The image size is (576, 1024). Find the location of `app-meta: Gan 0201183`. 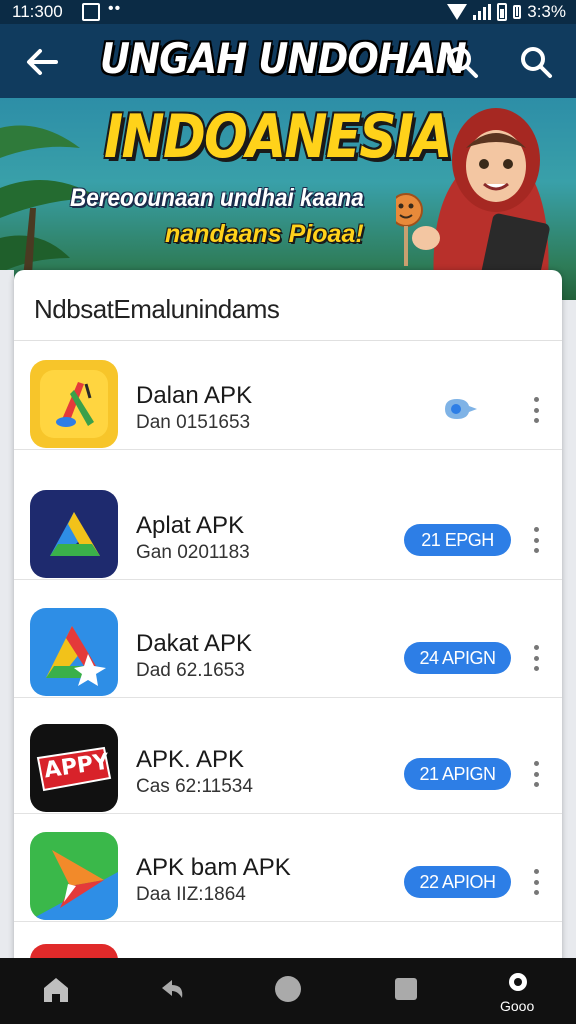

app-meta: Gan 0201183 is located at coordinates (193, 552).